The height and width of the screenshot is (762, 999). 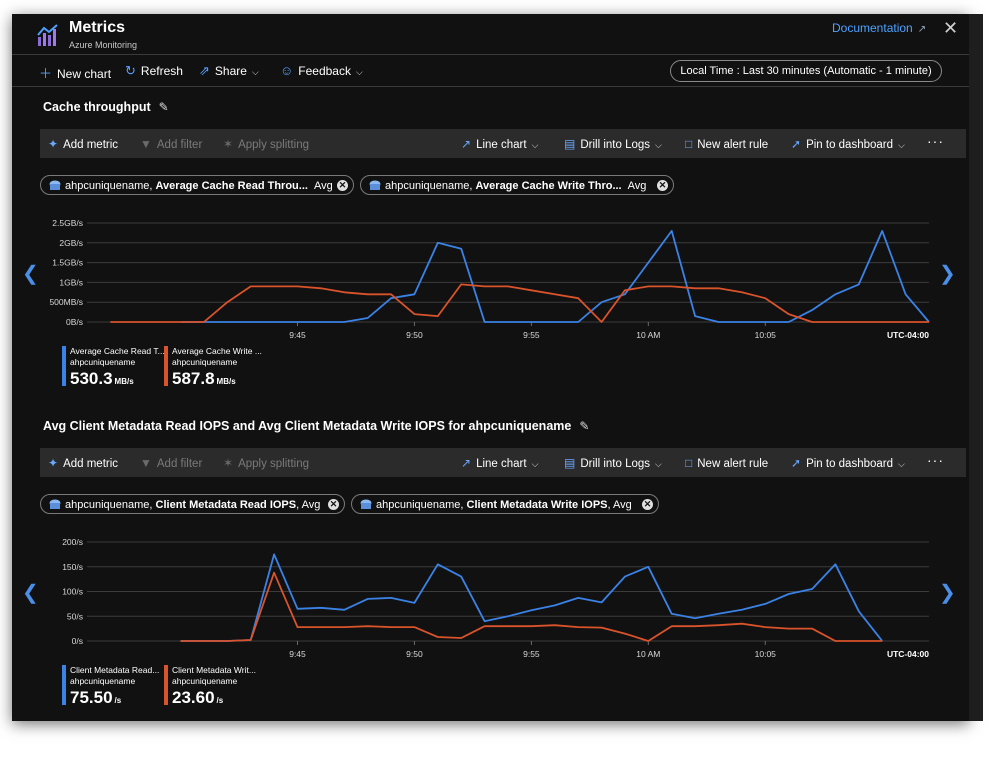 I want to click on app-title: Metrics, so click(x=97, y=27).